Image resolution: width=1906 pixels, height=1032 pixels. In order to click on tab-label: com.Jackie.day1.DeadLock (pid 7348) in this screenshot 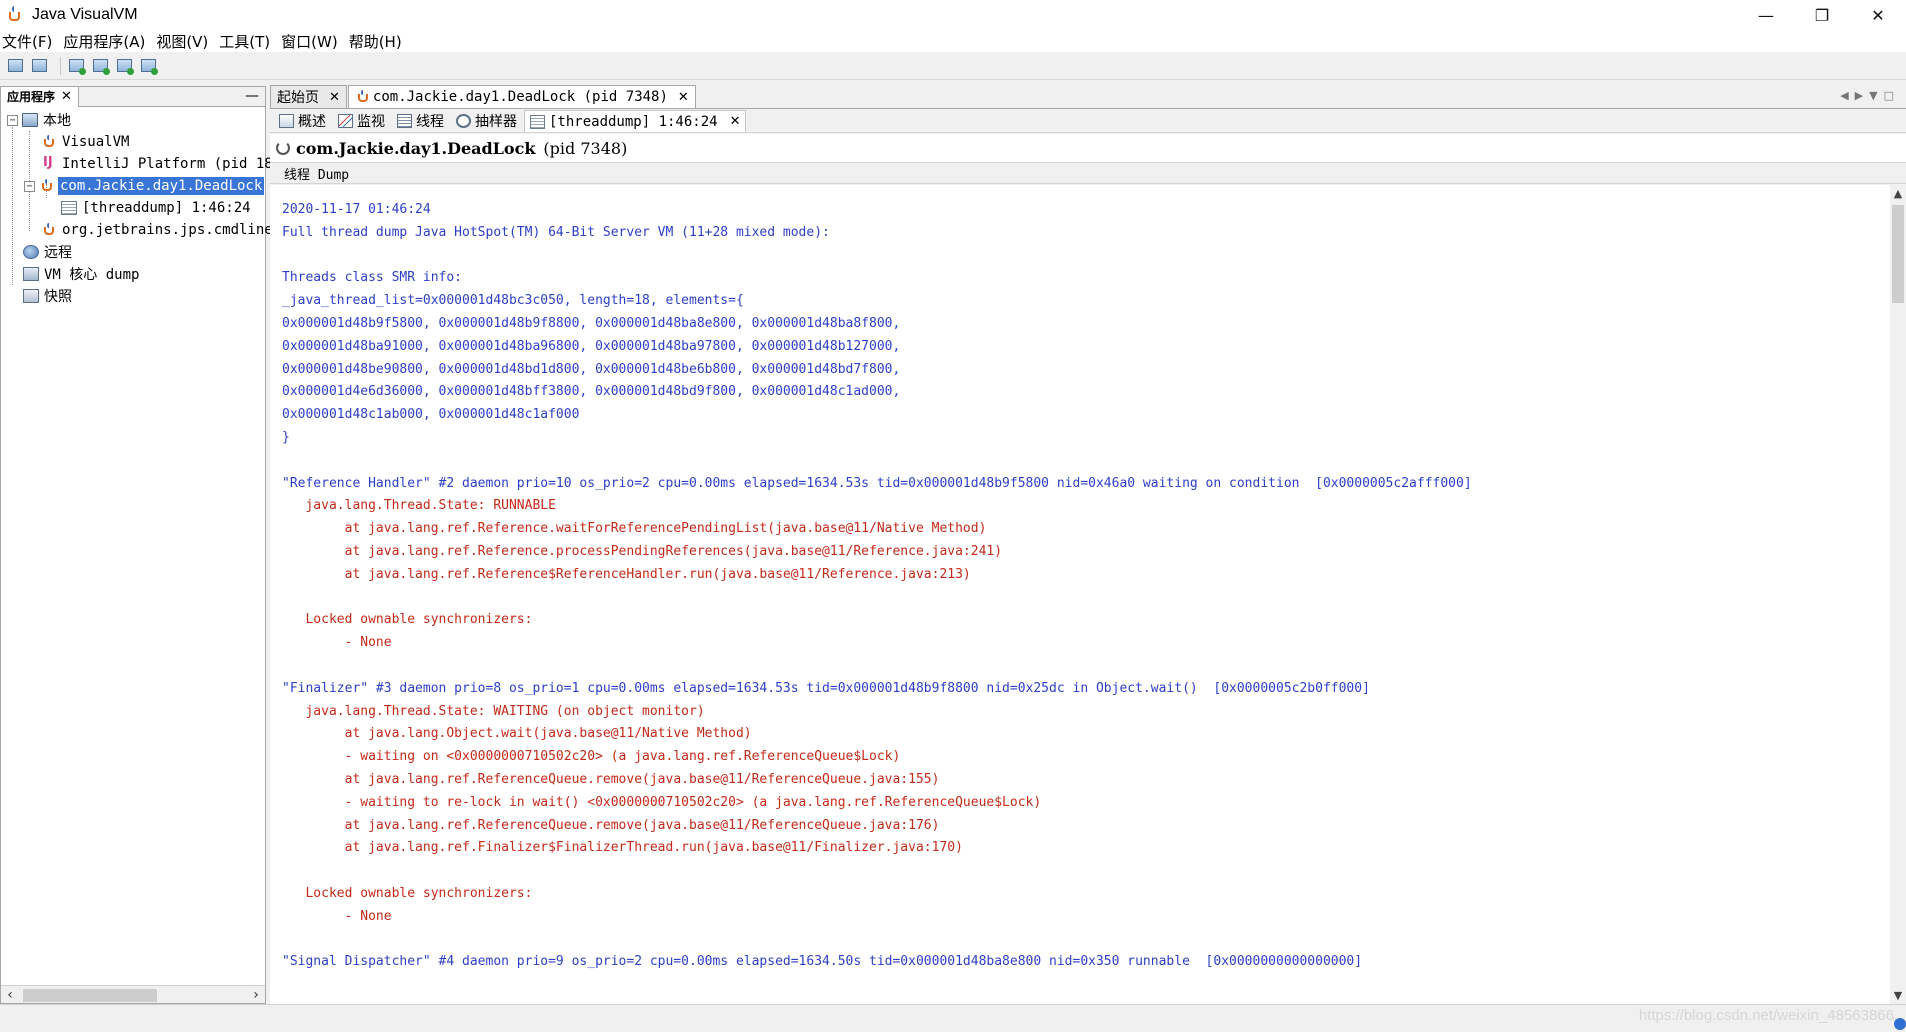, I will do `click(520, 97)`.